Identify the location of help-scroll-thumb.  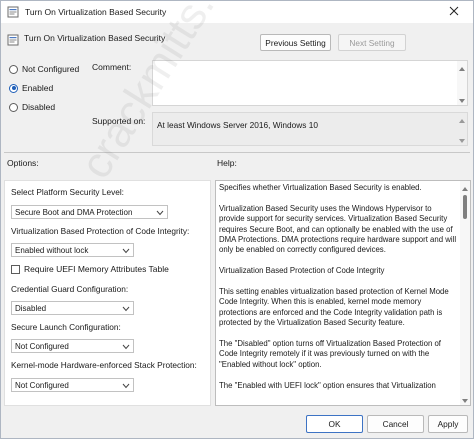
(465, 207).